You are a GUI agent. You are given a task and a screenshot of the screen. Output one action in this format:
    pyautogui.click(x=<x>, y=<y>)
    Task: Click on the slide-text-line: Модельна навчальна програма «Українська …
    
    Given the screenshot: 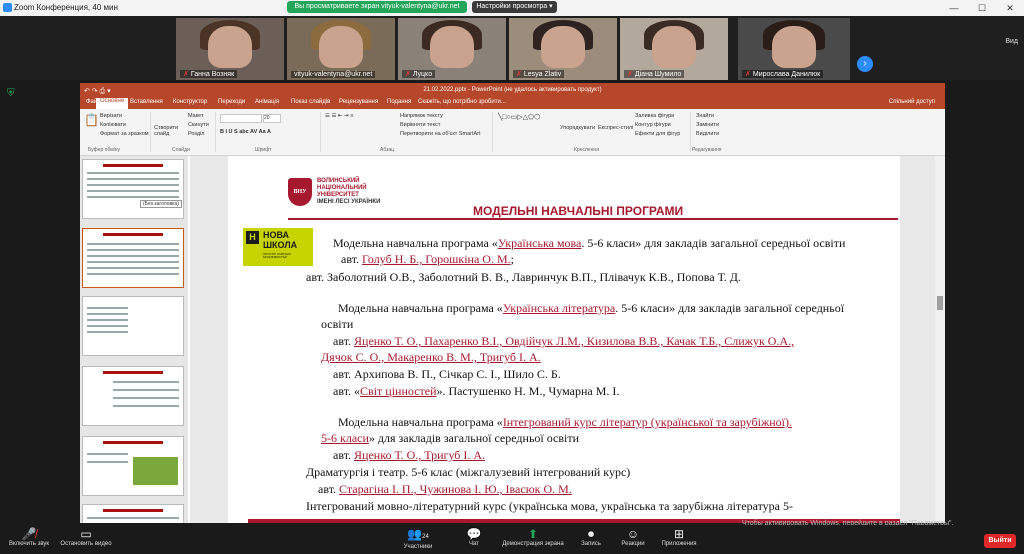 What is the action you would take?
    pyautogui.click(x=589, y=243)
    